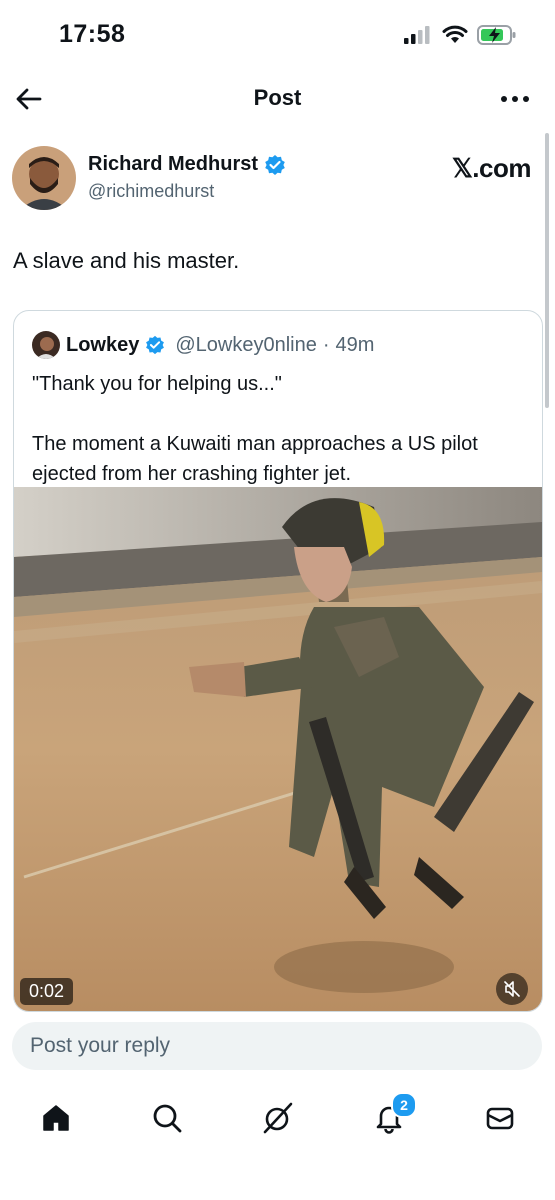  I want to click on quoted-author-handle: @Lowkey0nline, so click(246, 345).